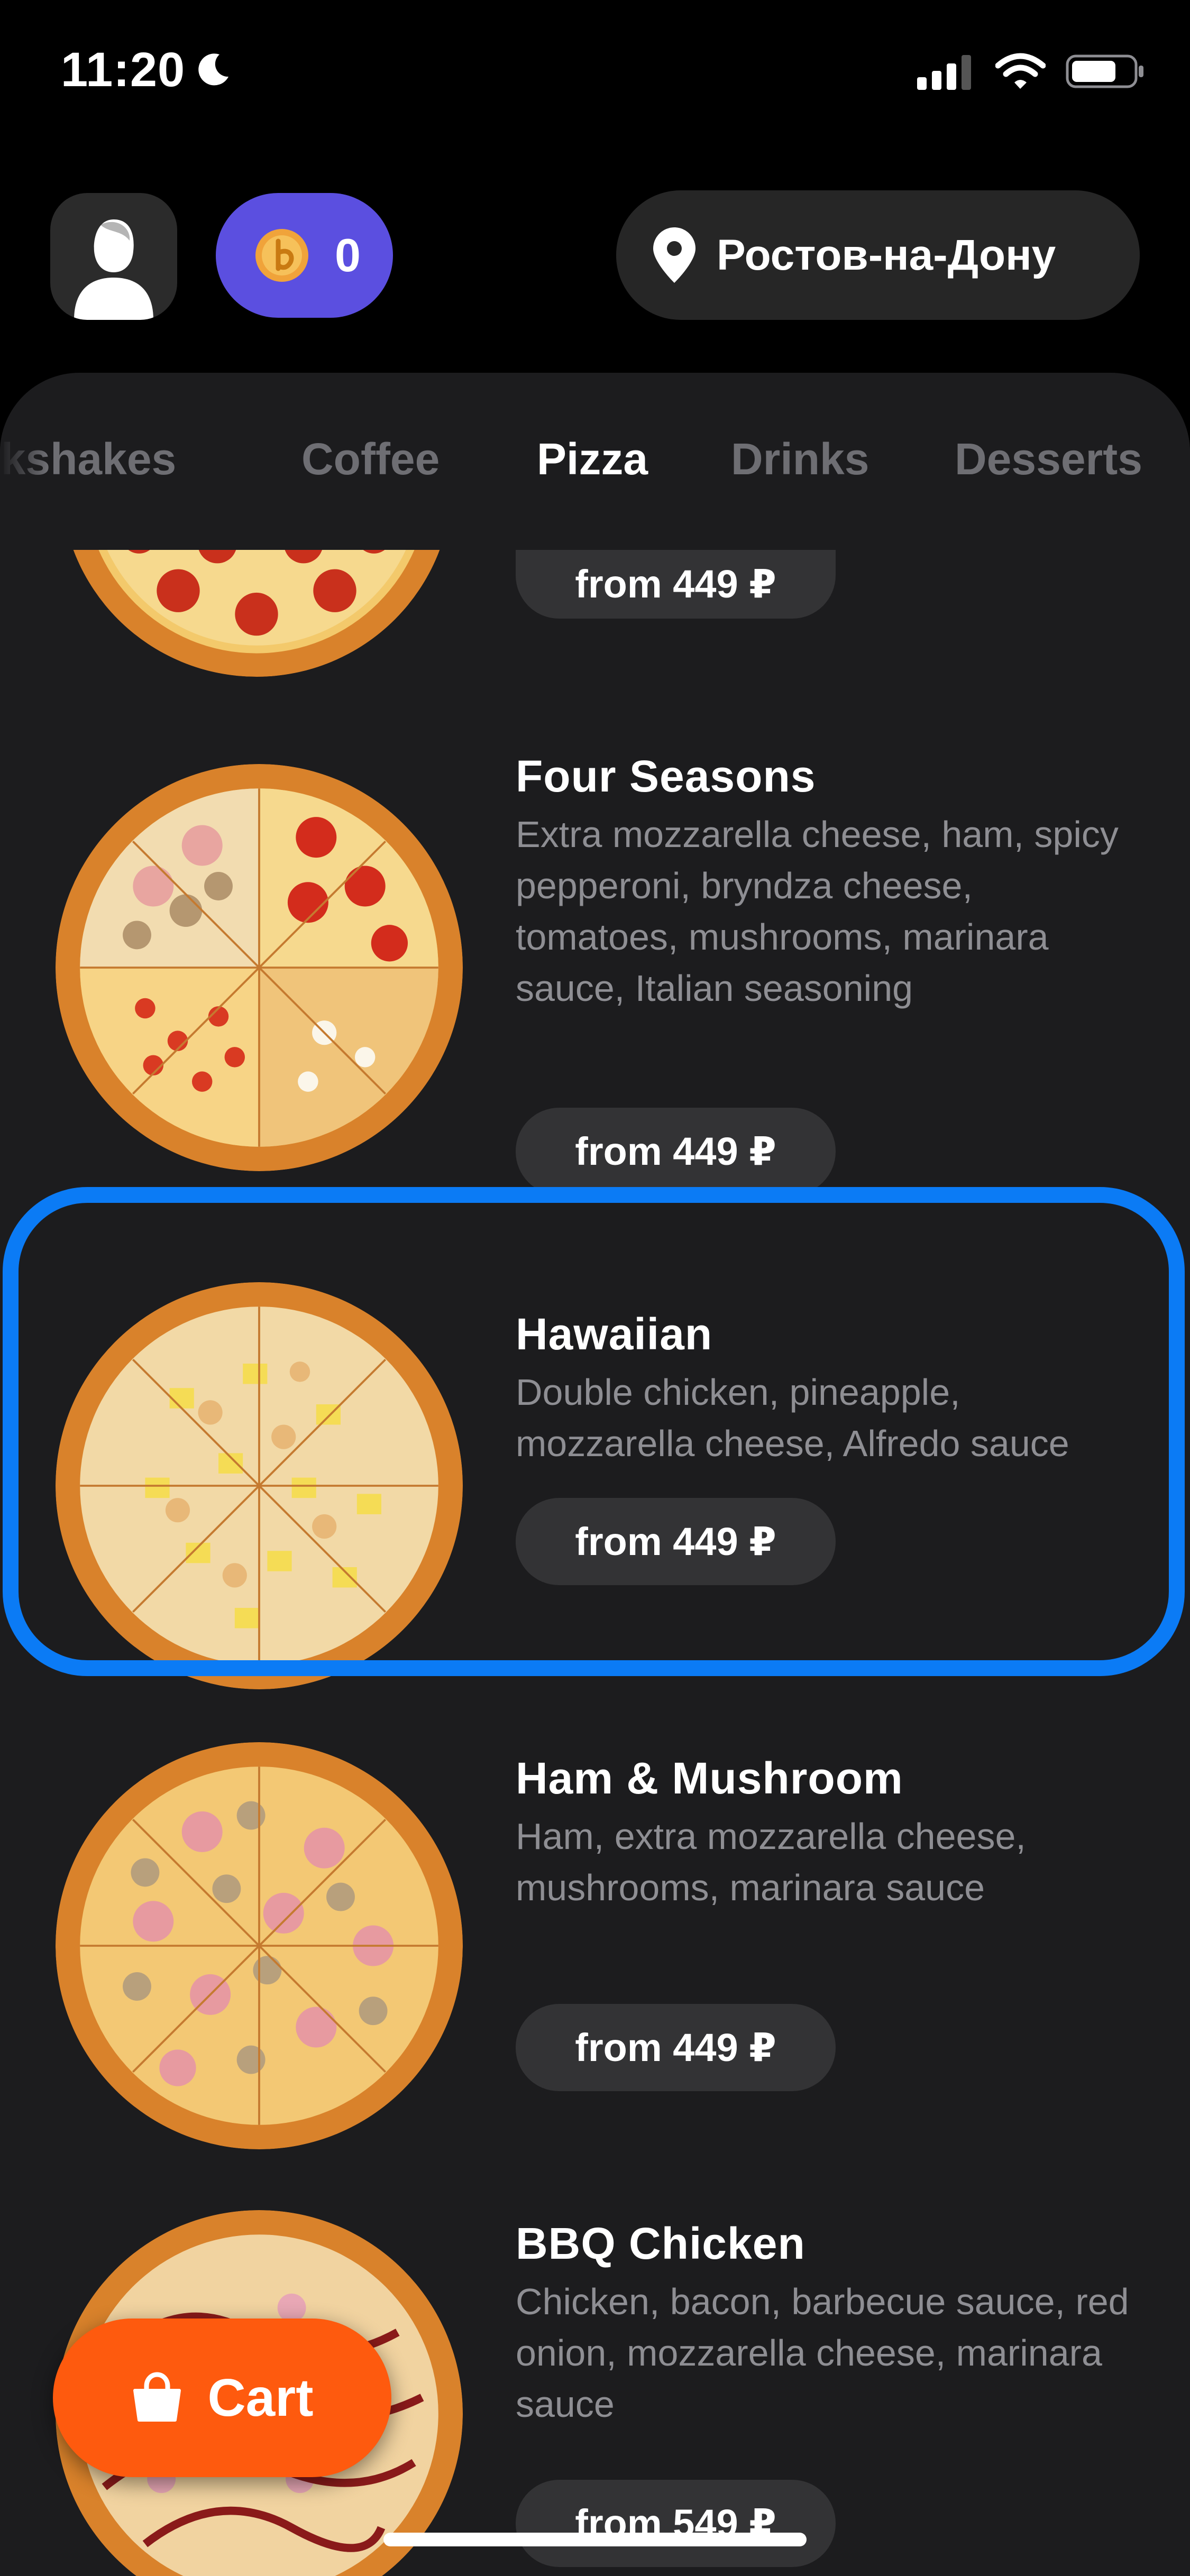  Describe the element at coordinates (595, 254) in the screenshot. I see `header: 0 Ростов-на-Дону` at that location.